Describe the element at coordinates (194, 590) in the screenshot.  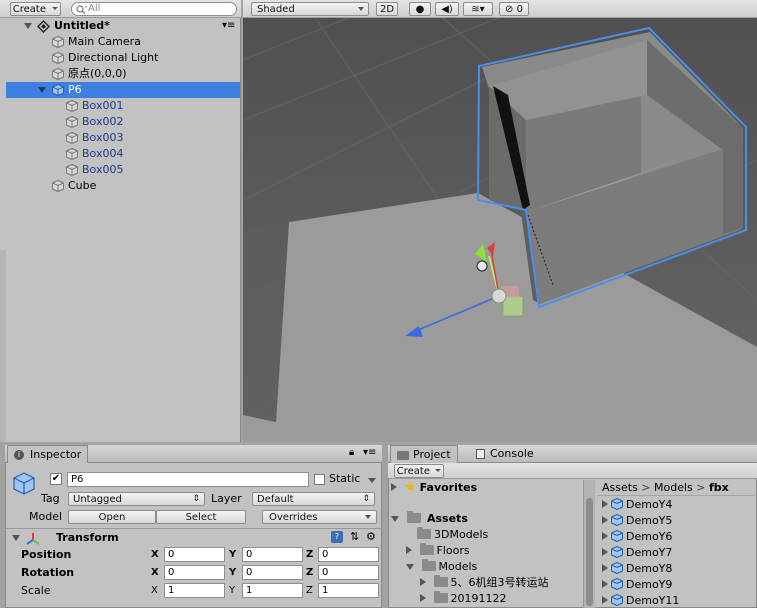
I see `scale-x-field: 1` at that location.